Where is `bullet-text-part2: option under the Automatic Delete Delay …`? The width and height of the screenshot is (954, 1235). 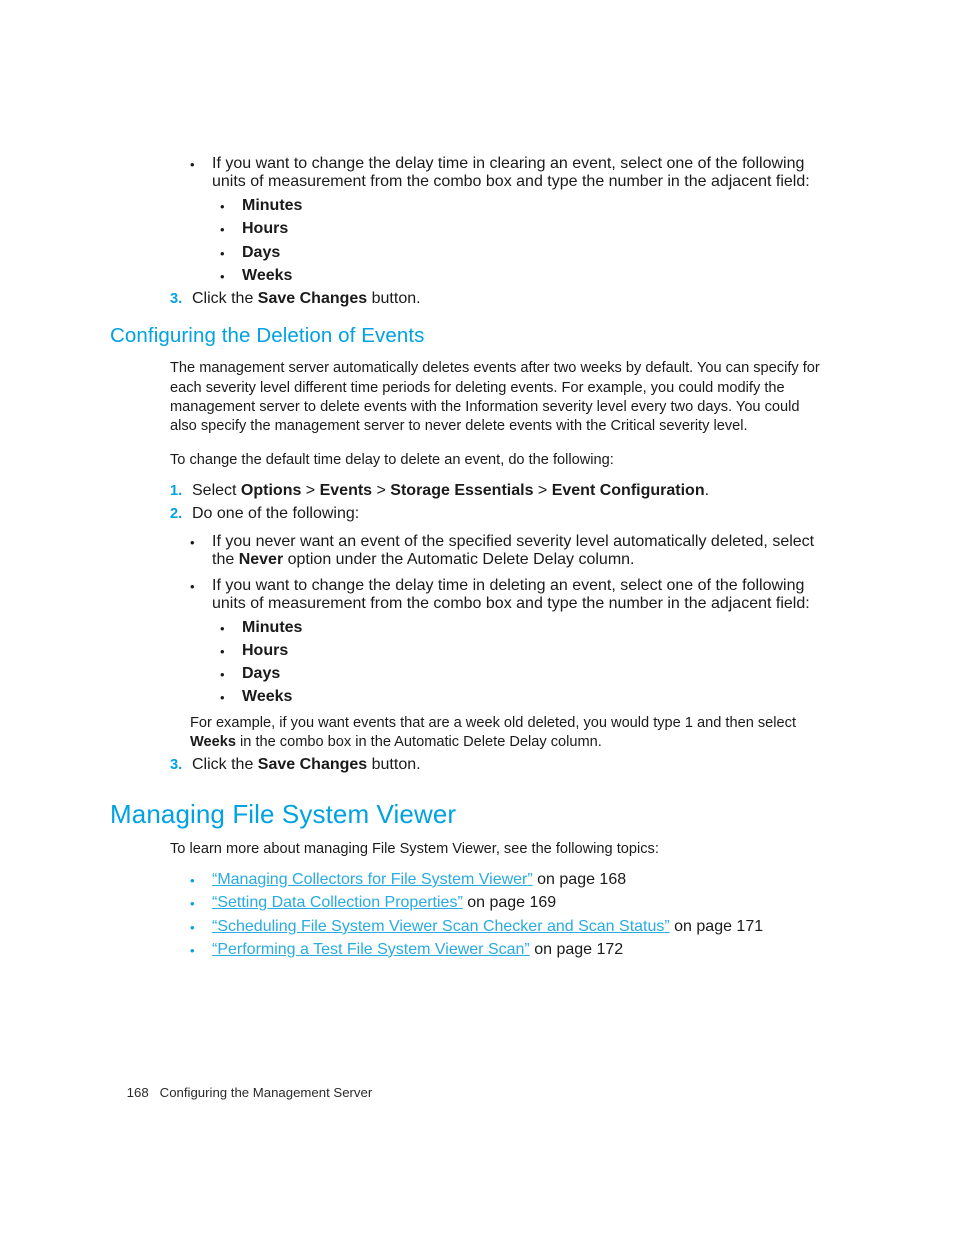 bullet-text-part2: option under the Automatic Delete Delay … is located at coordinates (459, 559).